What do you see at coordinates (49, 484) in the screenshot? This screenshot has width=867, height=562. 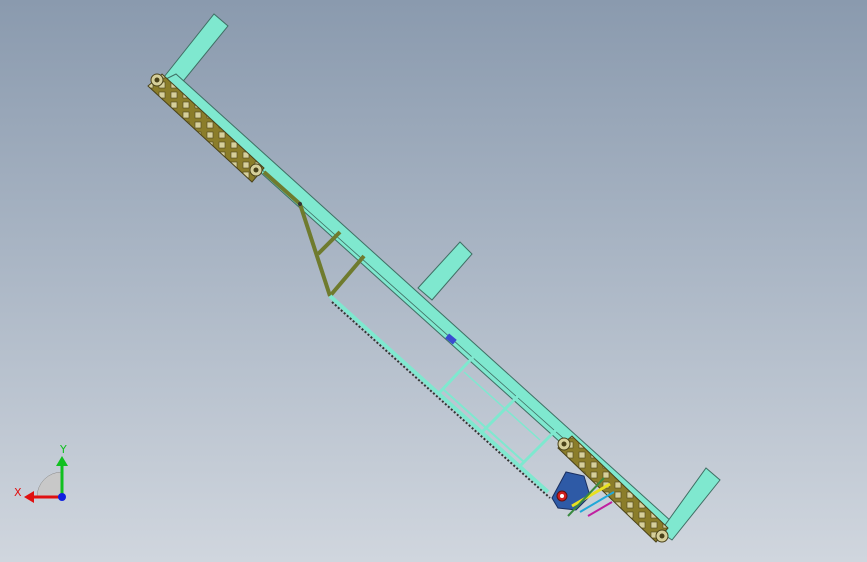 I see `triad-quarter-disc` at bounding box center [49, 484].